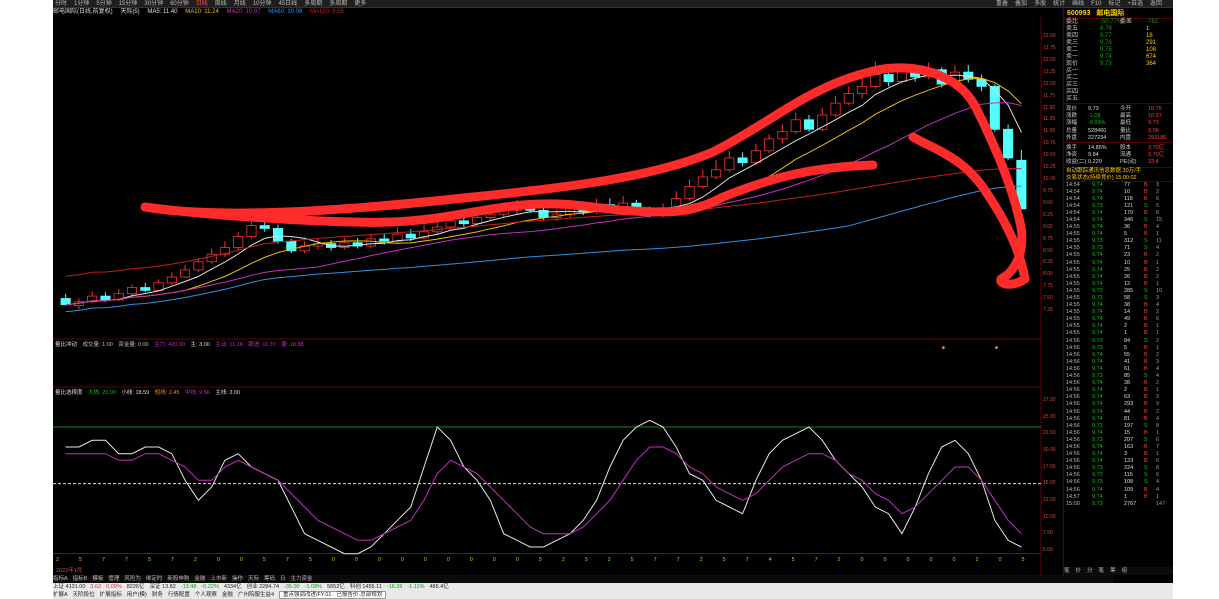 The image size is (1219, 599). I want to click on panel-bottom-tab: 分, so click(1090, 571).